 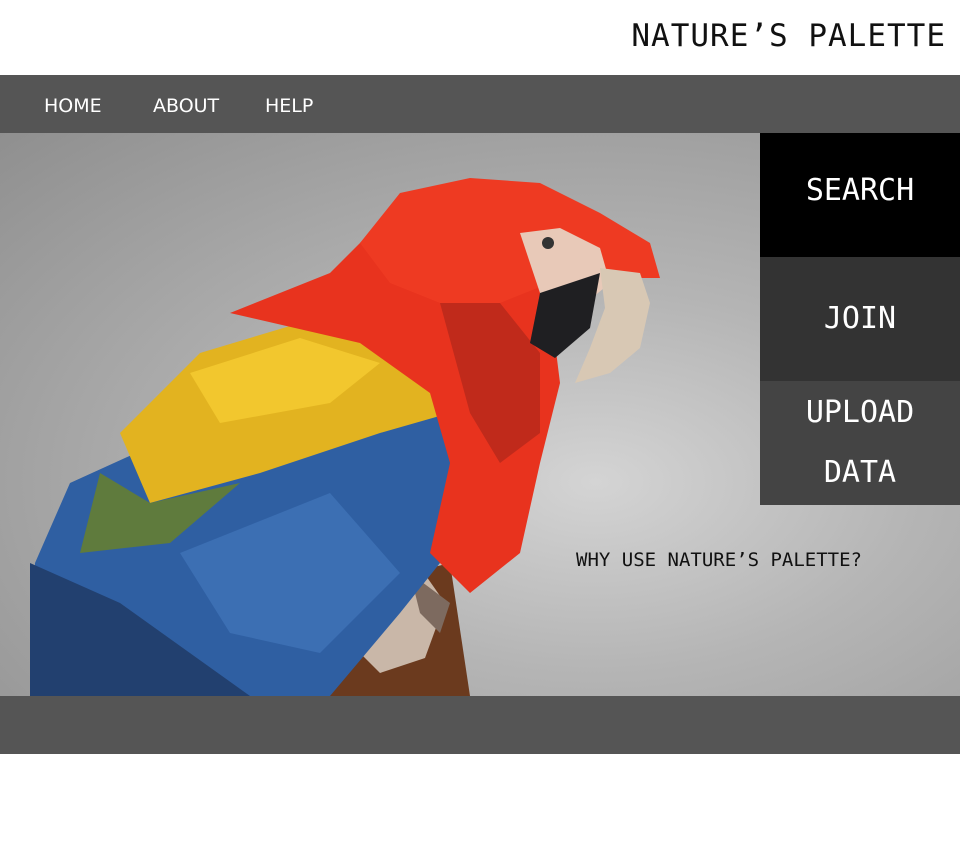 What do you see at coordinates (860, 443) in the screenshot?
I see `upload-data-button: UPLOAD DATA` at bounding box center [860, 443].